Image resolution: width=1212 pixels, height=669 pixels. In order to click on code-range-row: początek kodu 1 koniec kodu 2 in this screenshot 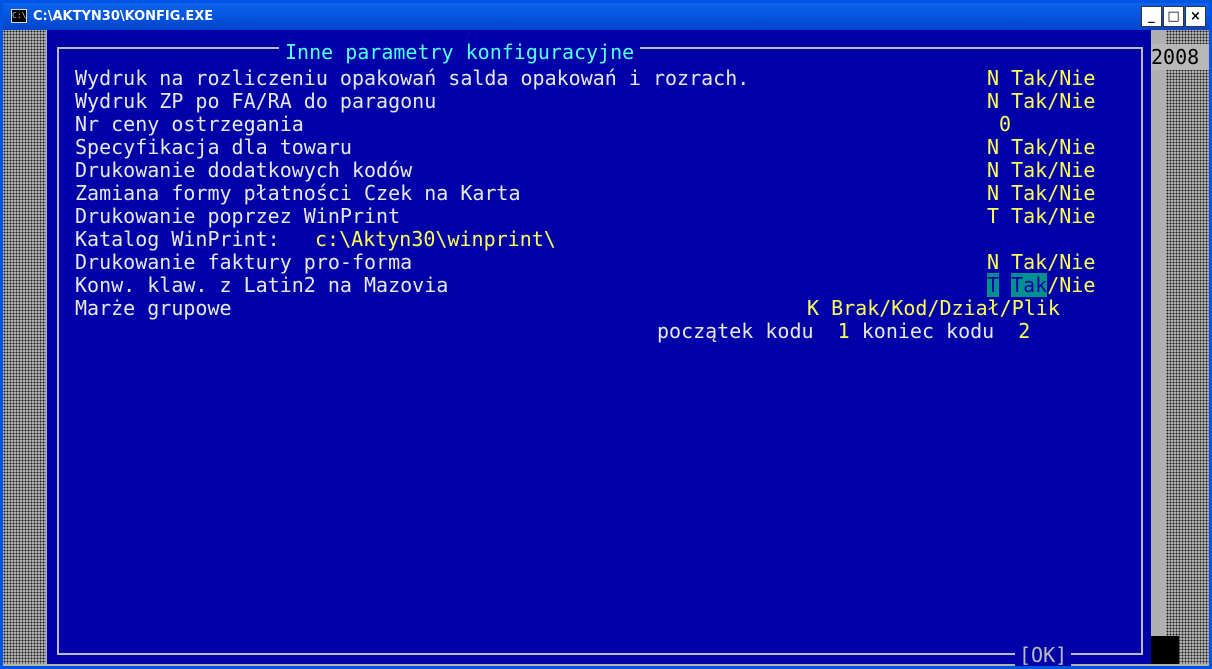, I will do `click(843, 331)`.